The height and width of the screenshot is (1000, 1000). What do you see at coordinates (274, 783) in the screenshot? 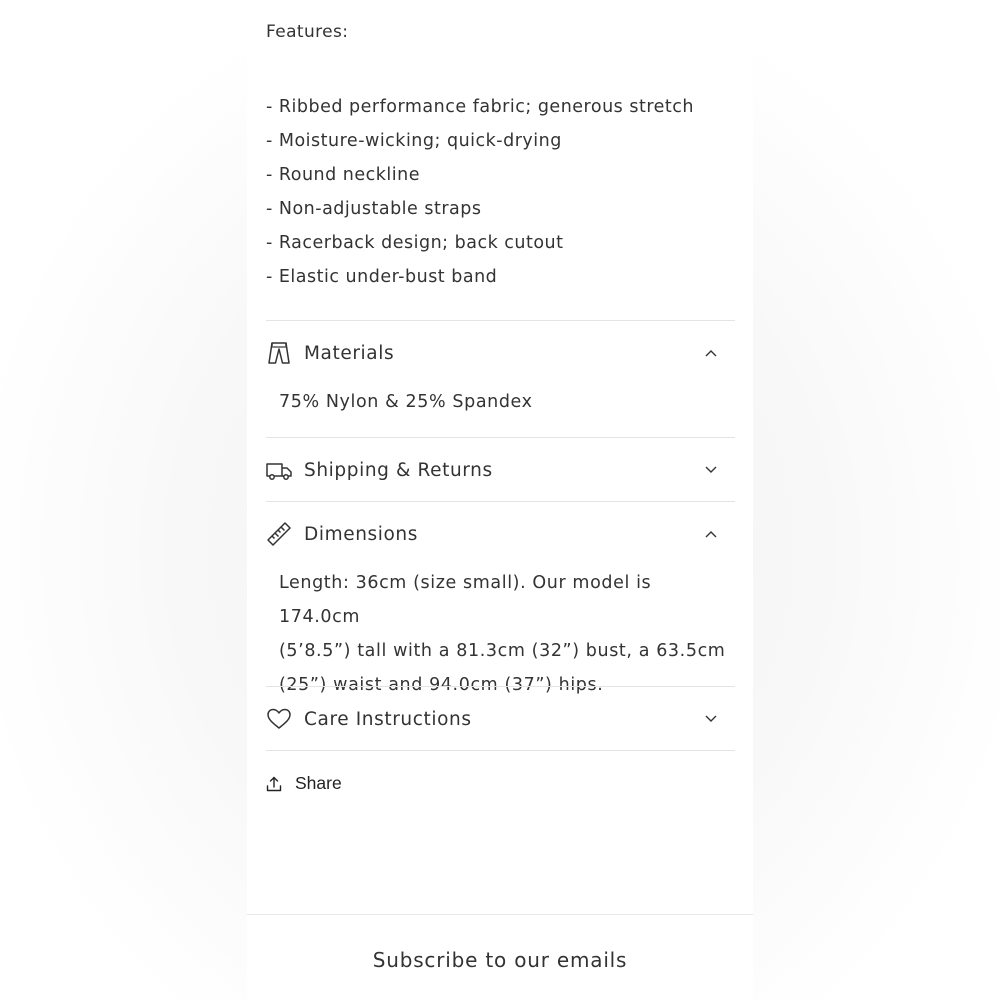
I see `share-icon` at bounding box center [274, 783].